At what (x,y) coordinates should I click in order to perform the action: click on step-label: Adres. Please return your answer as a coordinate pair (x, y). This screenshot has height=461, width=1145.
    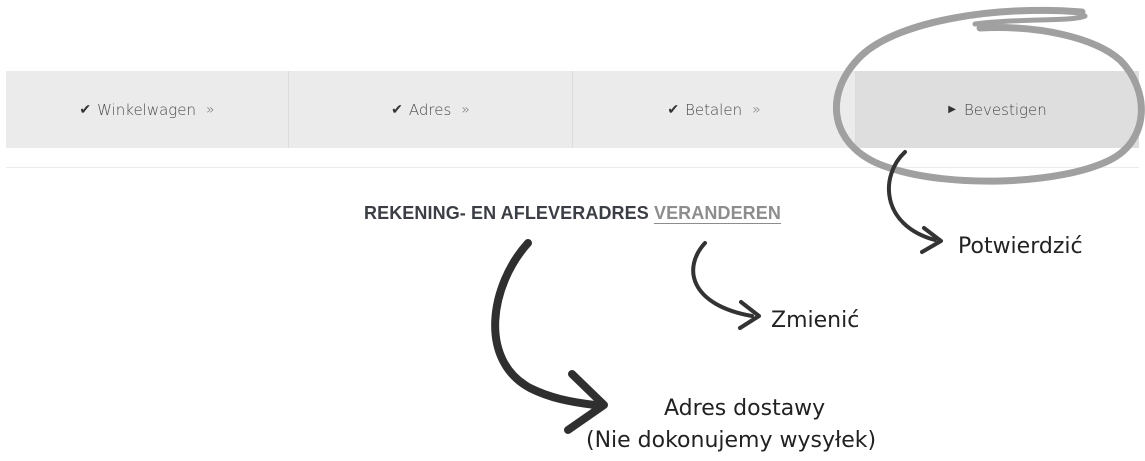
    Looking at the image, I should click on (430, 109).